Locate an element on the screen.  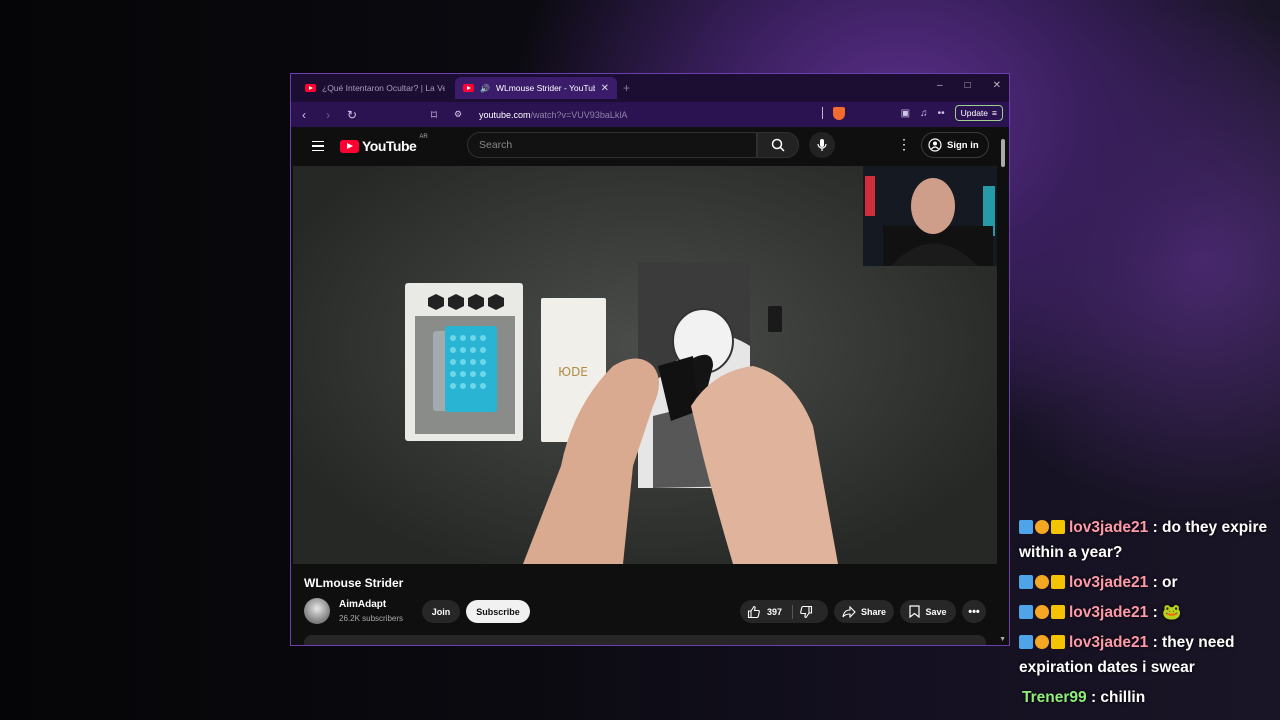
youtube-wordmark: YouTube is located at coordinates (389, 146).